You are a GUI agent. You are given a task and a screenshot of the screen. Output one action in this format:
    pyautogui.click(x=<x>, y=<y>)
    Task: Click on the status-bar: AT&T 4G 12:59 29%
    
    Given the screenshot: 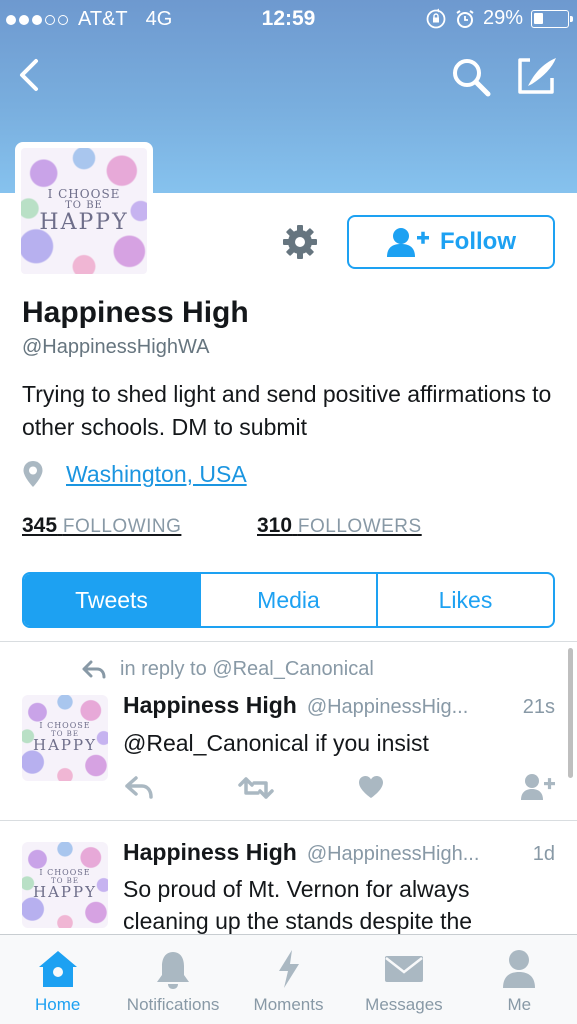 What is the action you would take?
    pyautogui.click(x=288, y=19)
    